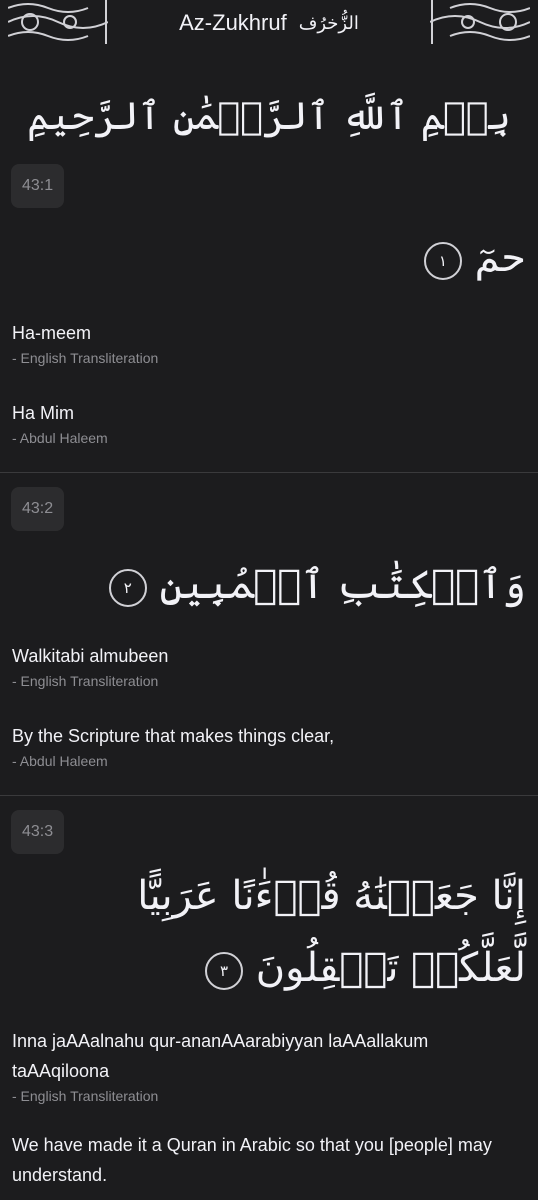 This screenshot has width=538, height=1200. I want to click on ayah-number-marker-icon: ٣, so click(224, 971).